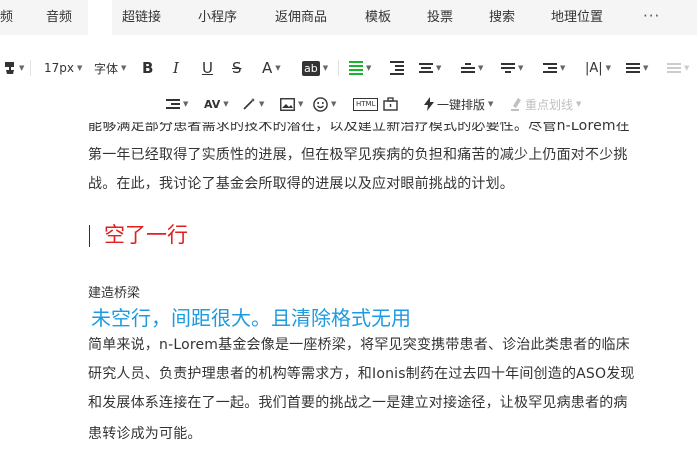  Describe the element at coordinates (461, 104) in the screenshot. I see `one-click-layout-label: 一键排版` at that location.